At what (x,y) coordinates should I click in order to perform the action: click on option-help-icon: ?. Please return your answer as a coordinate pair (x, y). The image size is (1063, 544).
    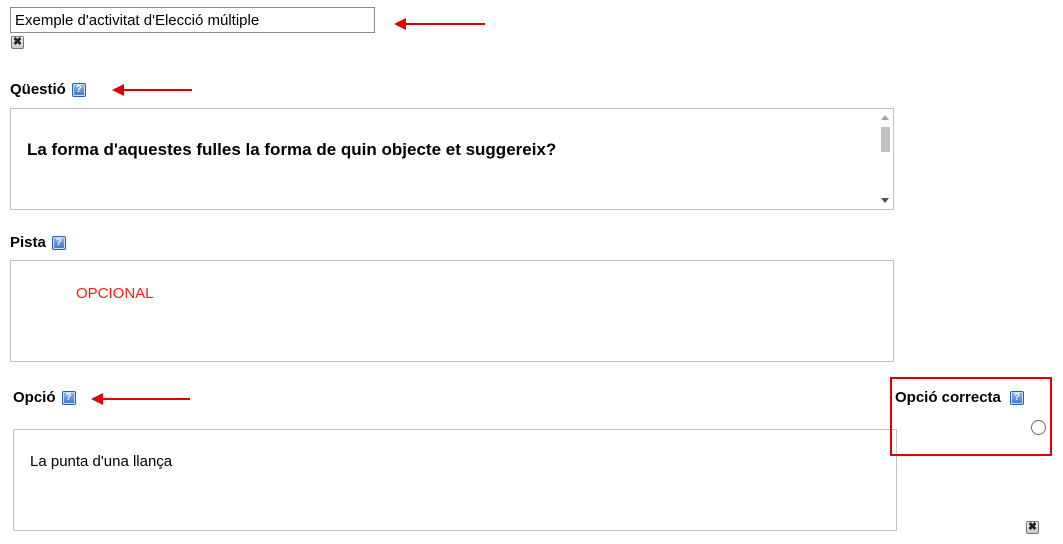
    Looking at the image, I should click on (68, 397).